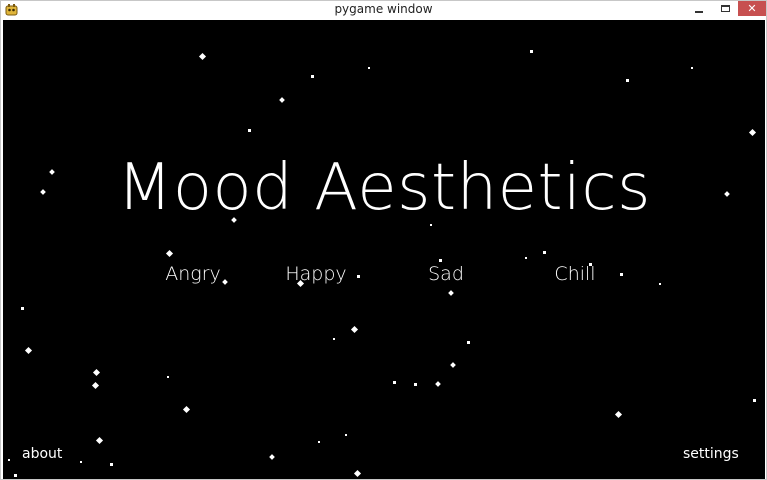  I want to click on about-button: about, so click(42, 454).